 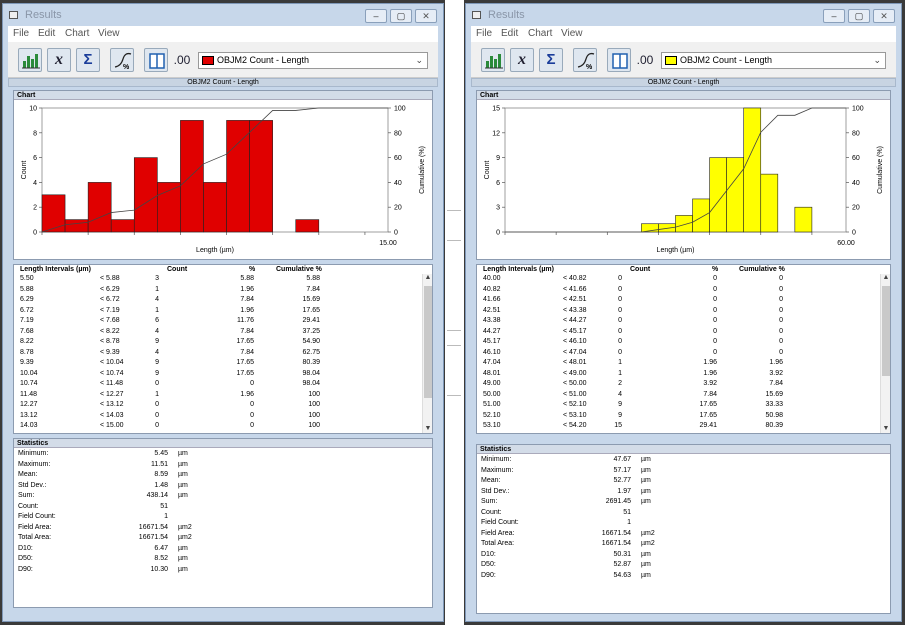 What do you see at coordinates (183, 485) in the screenshot?
I see `stat-unit: µm` at bounding box center [183, 485].